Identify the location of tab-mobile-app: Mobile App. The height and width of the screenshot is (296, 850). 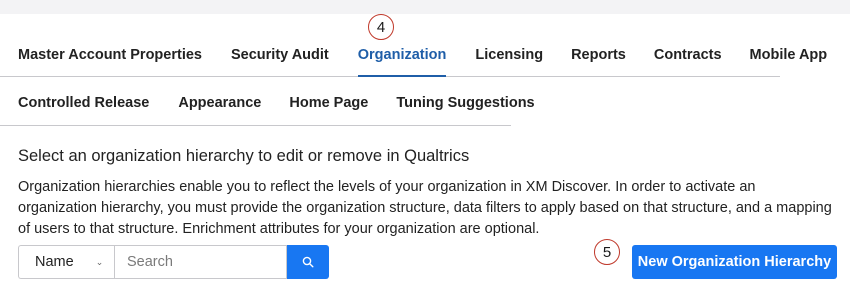
(789, 55).